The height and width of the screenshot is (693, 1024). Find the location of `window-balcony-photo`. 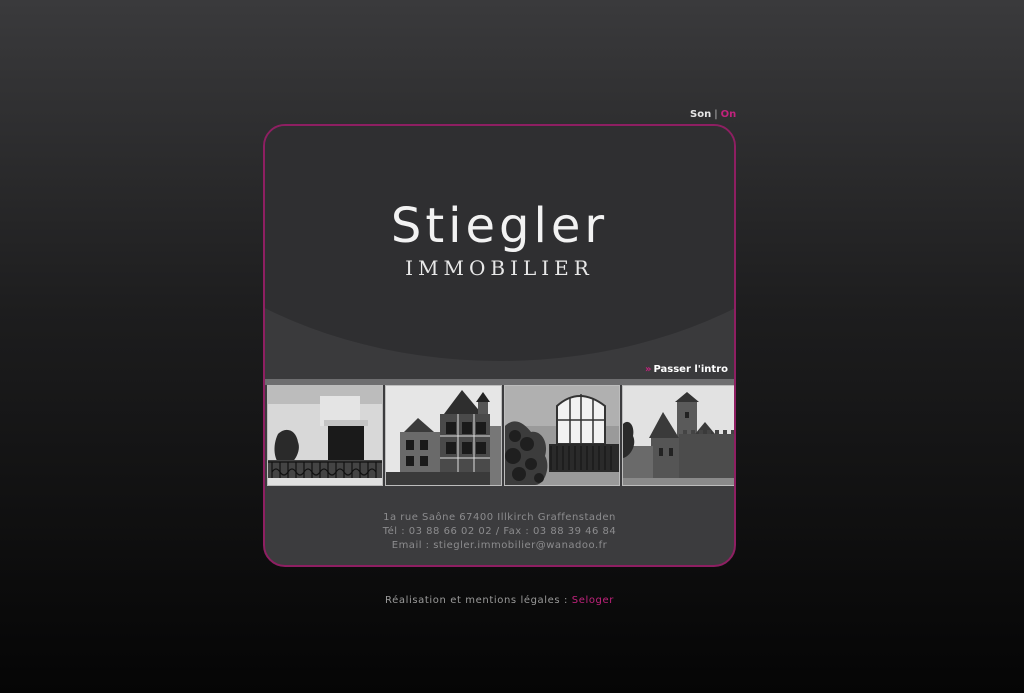

window-balcony-photo is located at coordinates (561, 435).